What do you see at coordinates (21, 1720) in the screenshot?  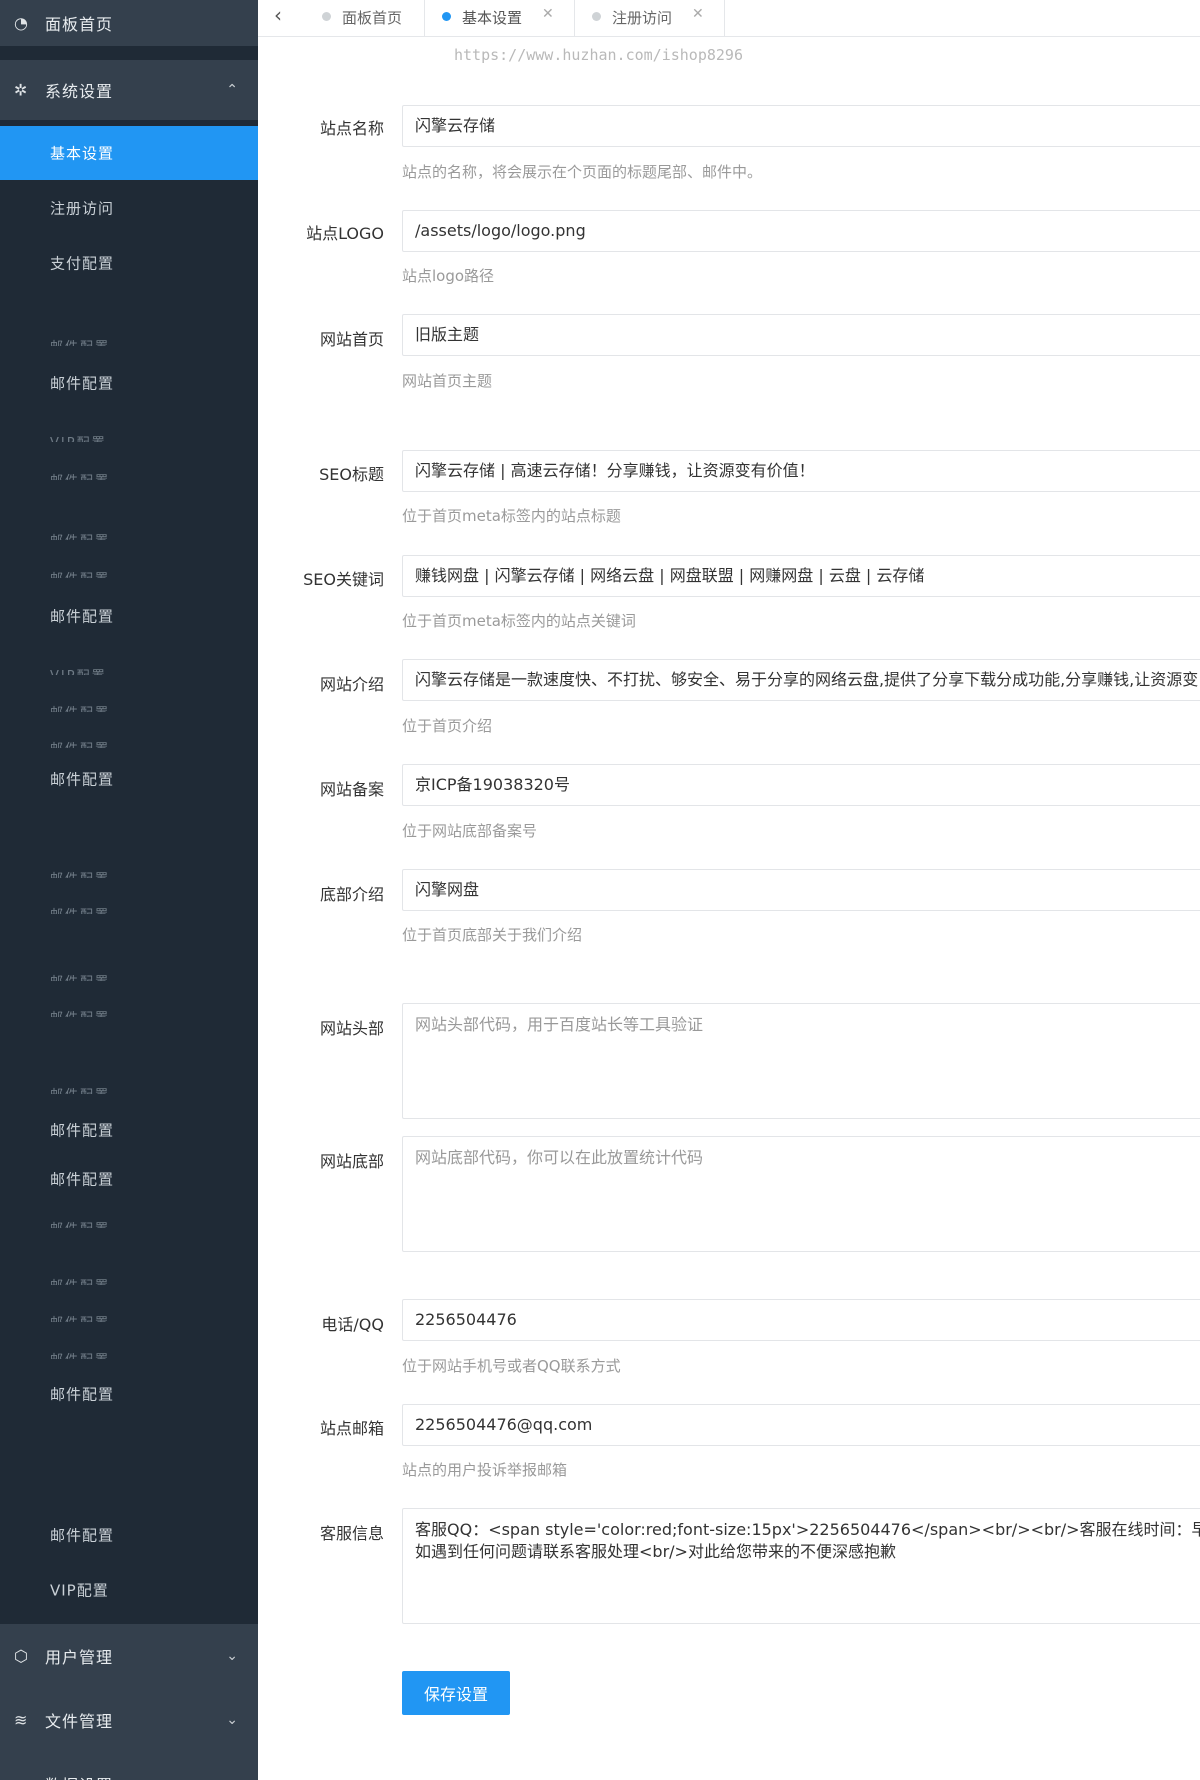 I see `layers-icon: ≋` at bounding box center [21, 1720].